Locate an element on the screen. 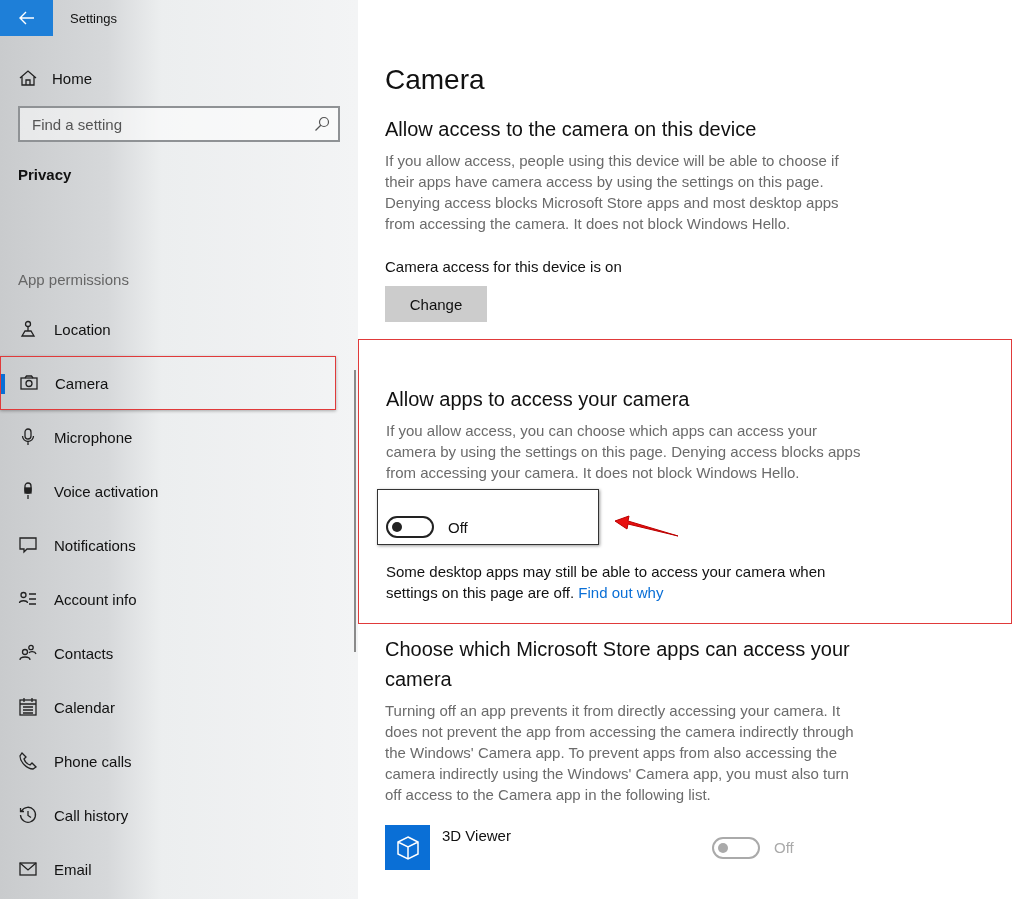 Image resolution: width=1024 pixels, height=899 pixels. annotation-arrow is located at coordinates (647, 525).